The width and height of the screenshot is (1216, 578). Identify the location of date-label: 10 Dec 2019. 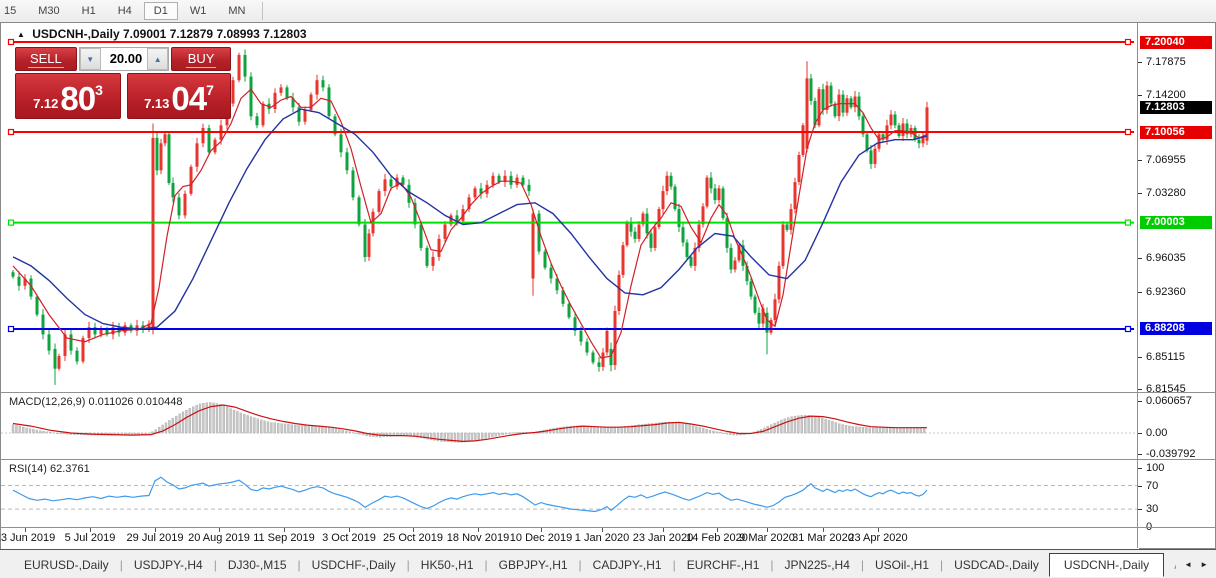
(541, 538).